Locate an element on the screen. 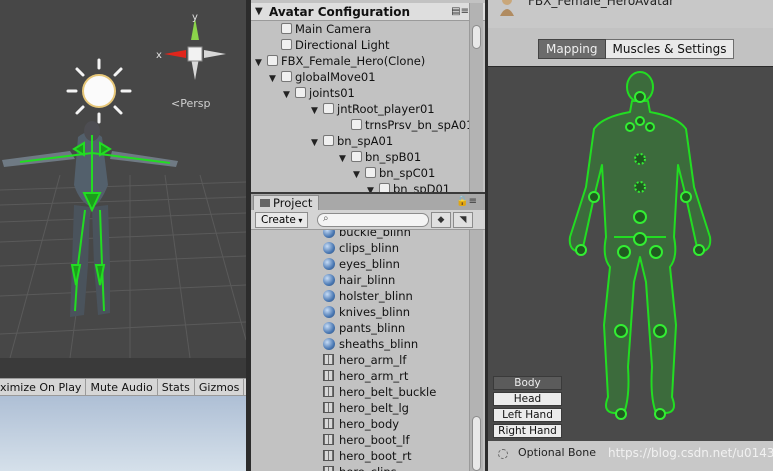 The image size is (773, 471). asset-item: hero_boot_lf is located at coordinates (366, 440).